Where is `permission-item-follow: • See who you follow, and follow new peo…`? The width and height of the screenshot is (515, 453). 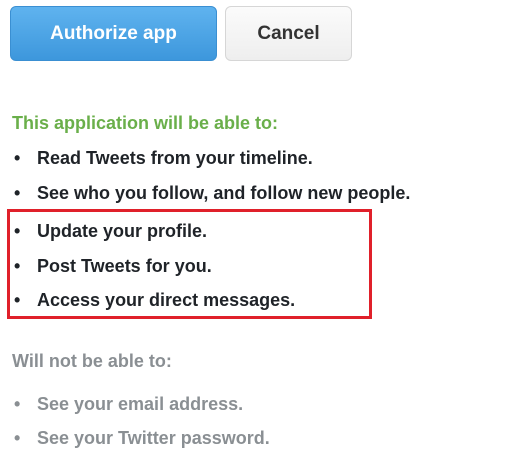
permission-item-follow: • See who you follow, and follow new peo… is located at coordinates (212, 193).